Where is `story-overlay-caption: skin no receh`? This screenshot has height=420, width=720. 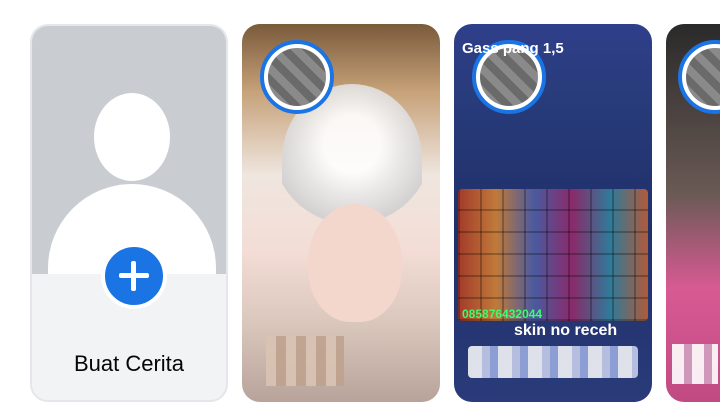 story-overlay-caption: skin no receh is located at coordinates (566, 330).